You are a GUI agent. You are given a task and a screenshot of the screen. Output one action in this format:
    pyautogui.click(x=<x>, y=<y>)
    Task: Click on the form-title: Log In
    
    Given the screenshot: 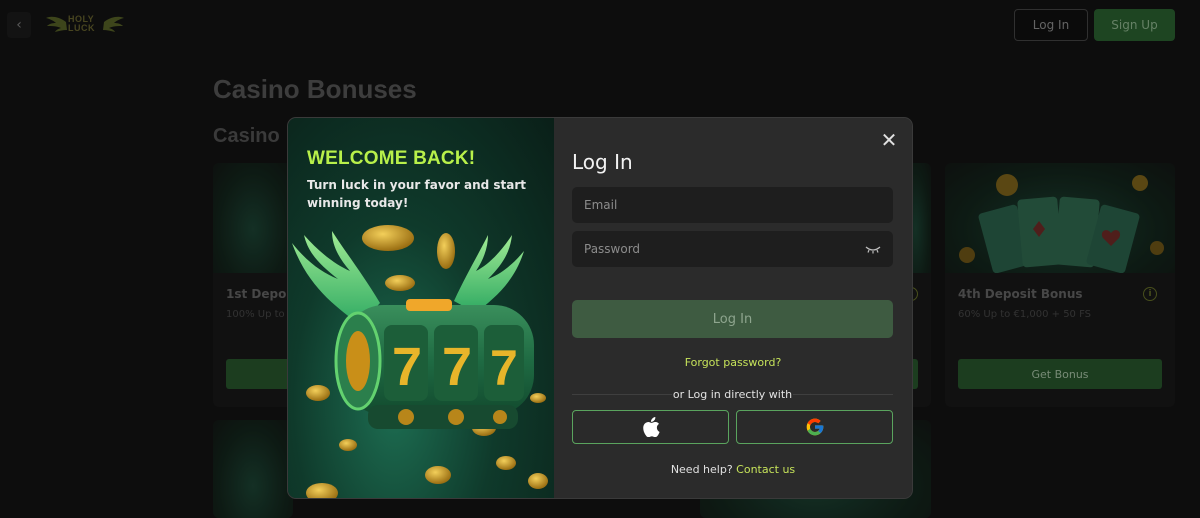 What is the action you would take?
    pyautogui.click(x=602, y=162)
    